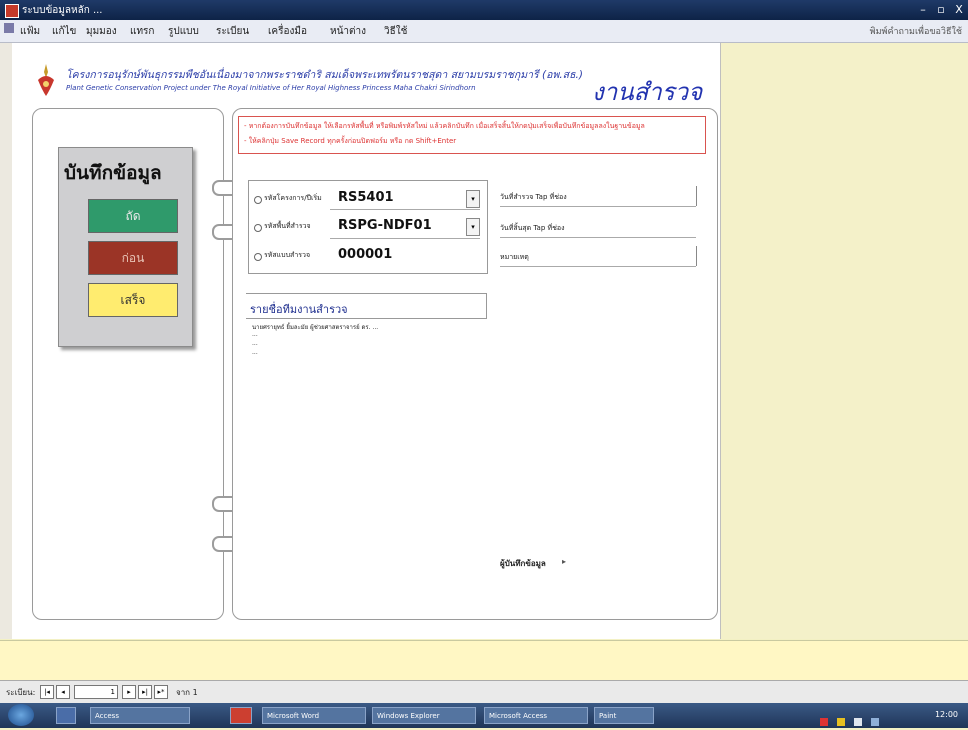  What do you see at coordinates (161, 692) in the screenshot?
I see `new-record-button: ▸*` at bounding box center [161, 692].